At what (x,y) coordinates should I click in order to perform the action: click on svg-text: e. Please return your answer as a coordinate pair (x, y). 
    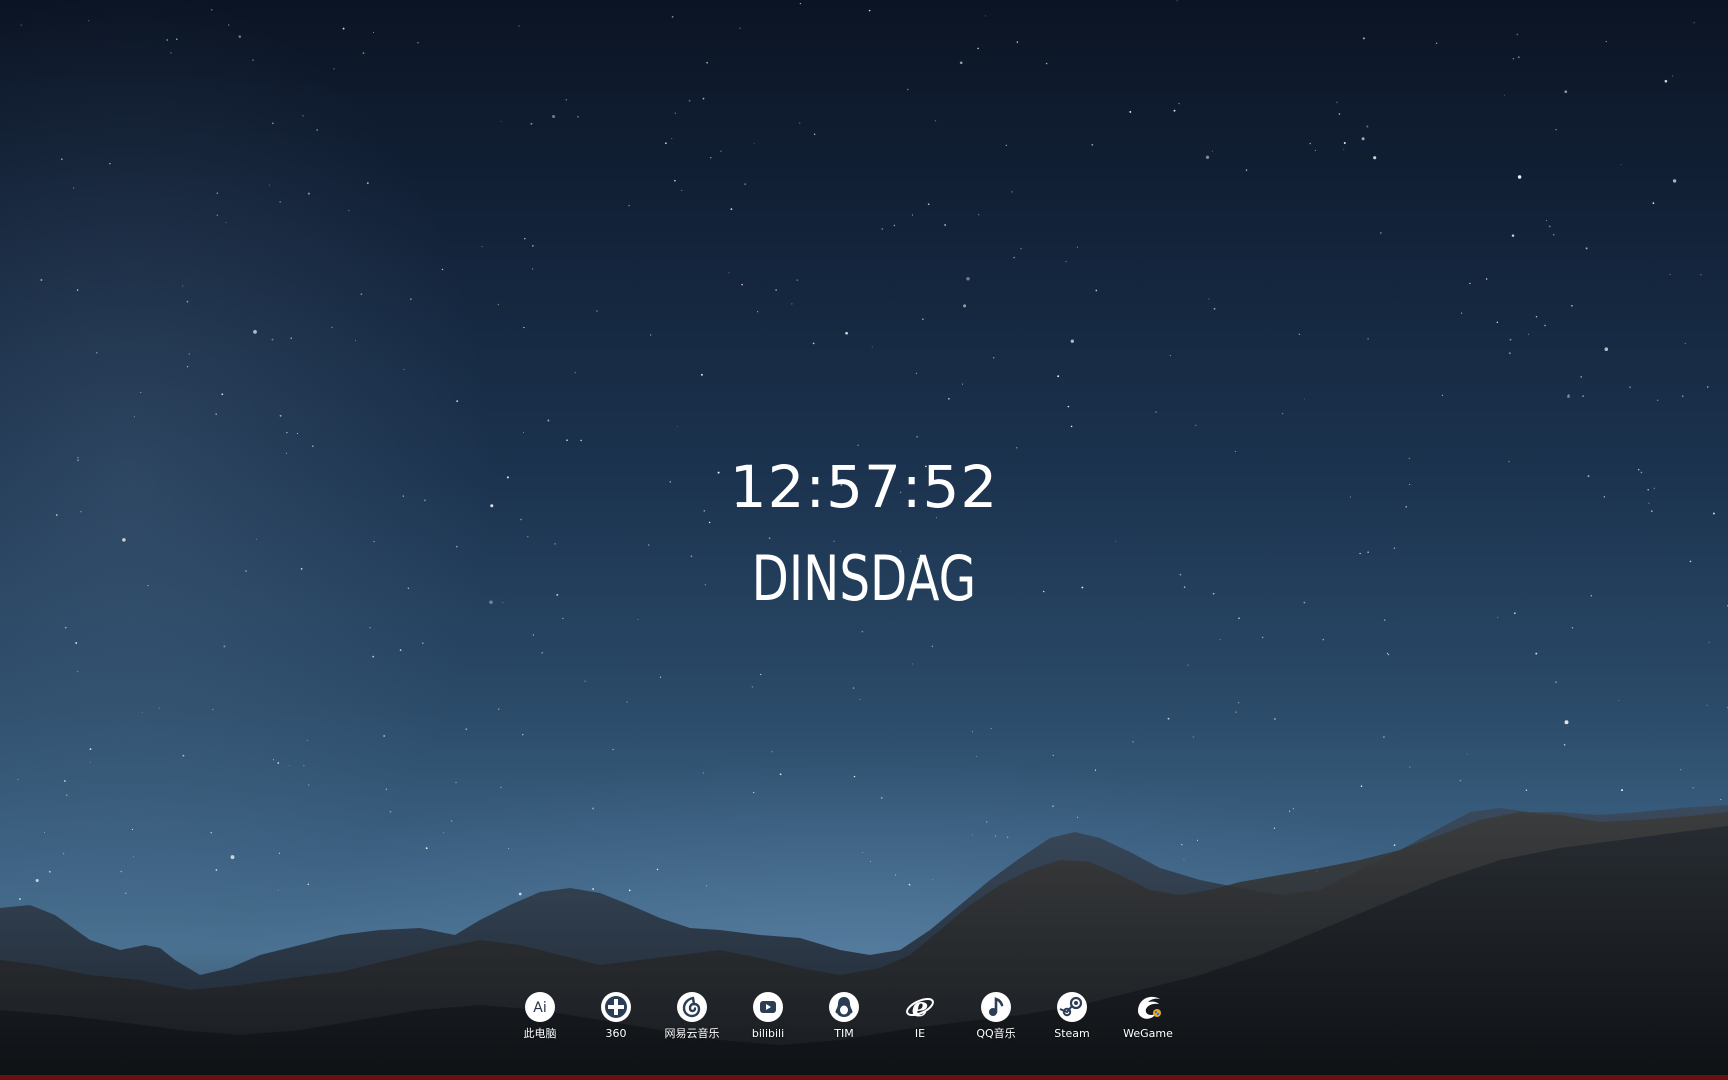
    Looking at the image, I should click on (920, 1008).